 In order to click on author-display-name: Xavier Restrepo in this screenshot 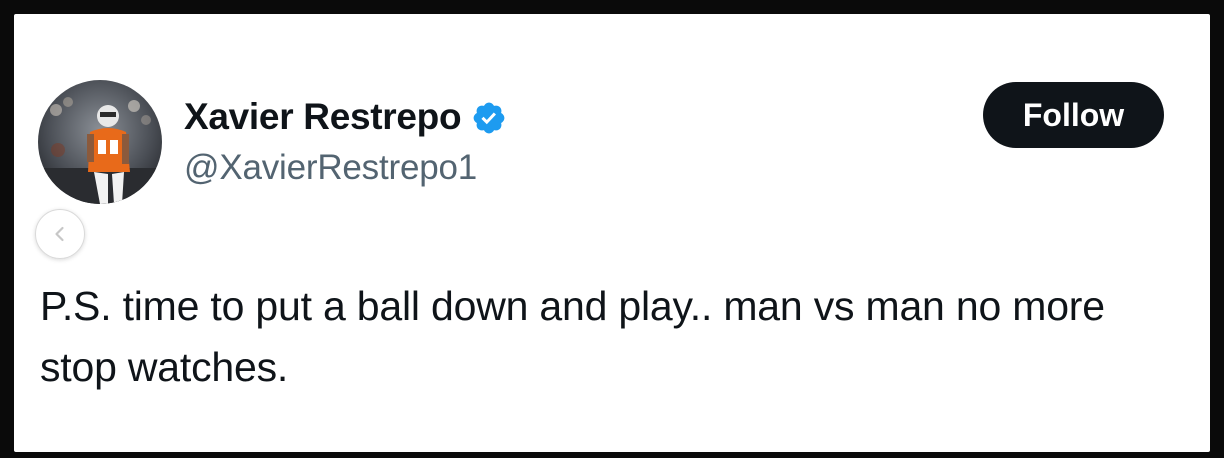, I will do `click(323, 117)`.